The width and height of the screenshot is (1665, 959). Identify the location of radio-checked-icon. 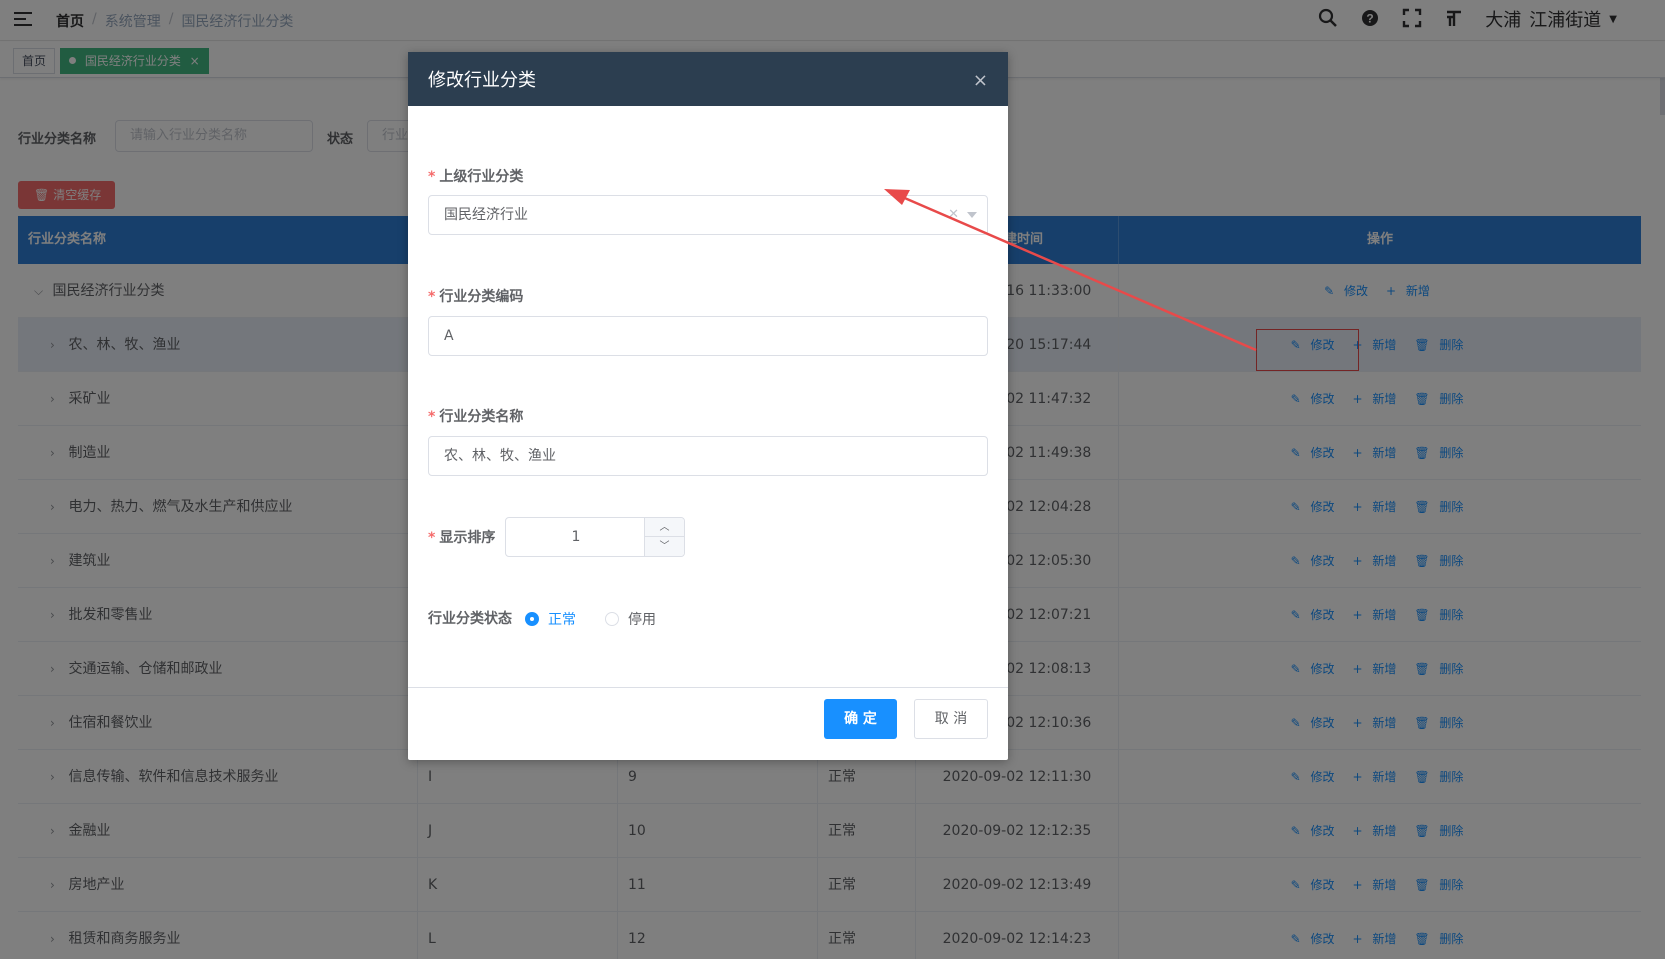
(532, 619).